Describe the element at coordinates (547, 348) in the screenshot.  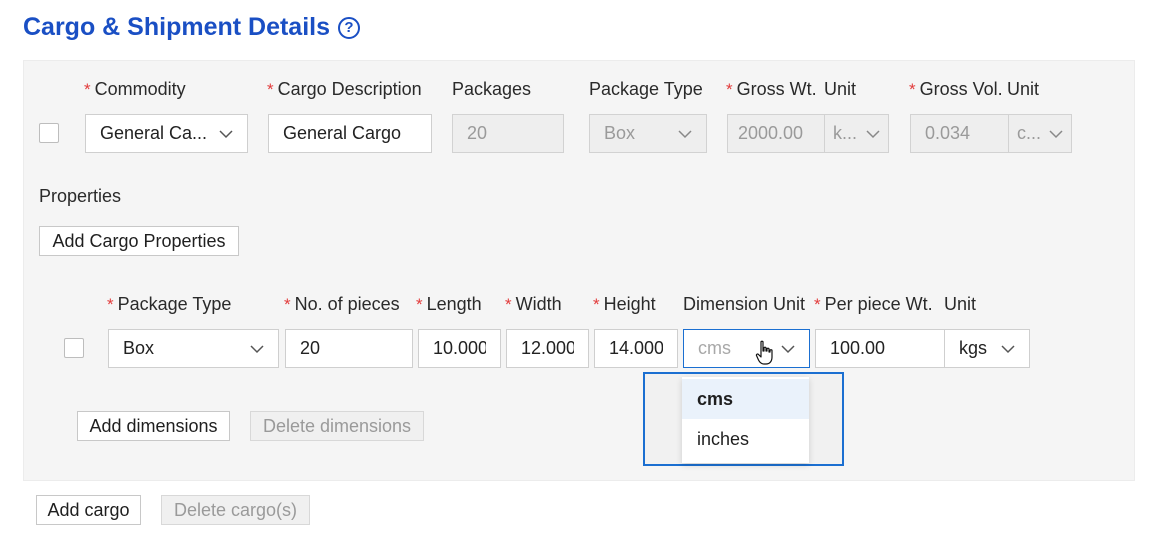
I see `width-input: 12.000` at that location.